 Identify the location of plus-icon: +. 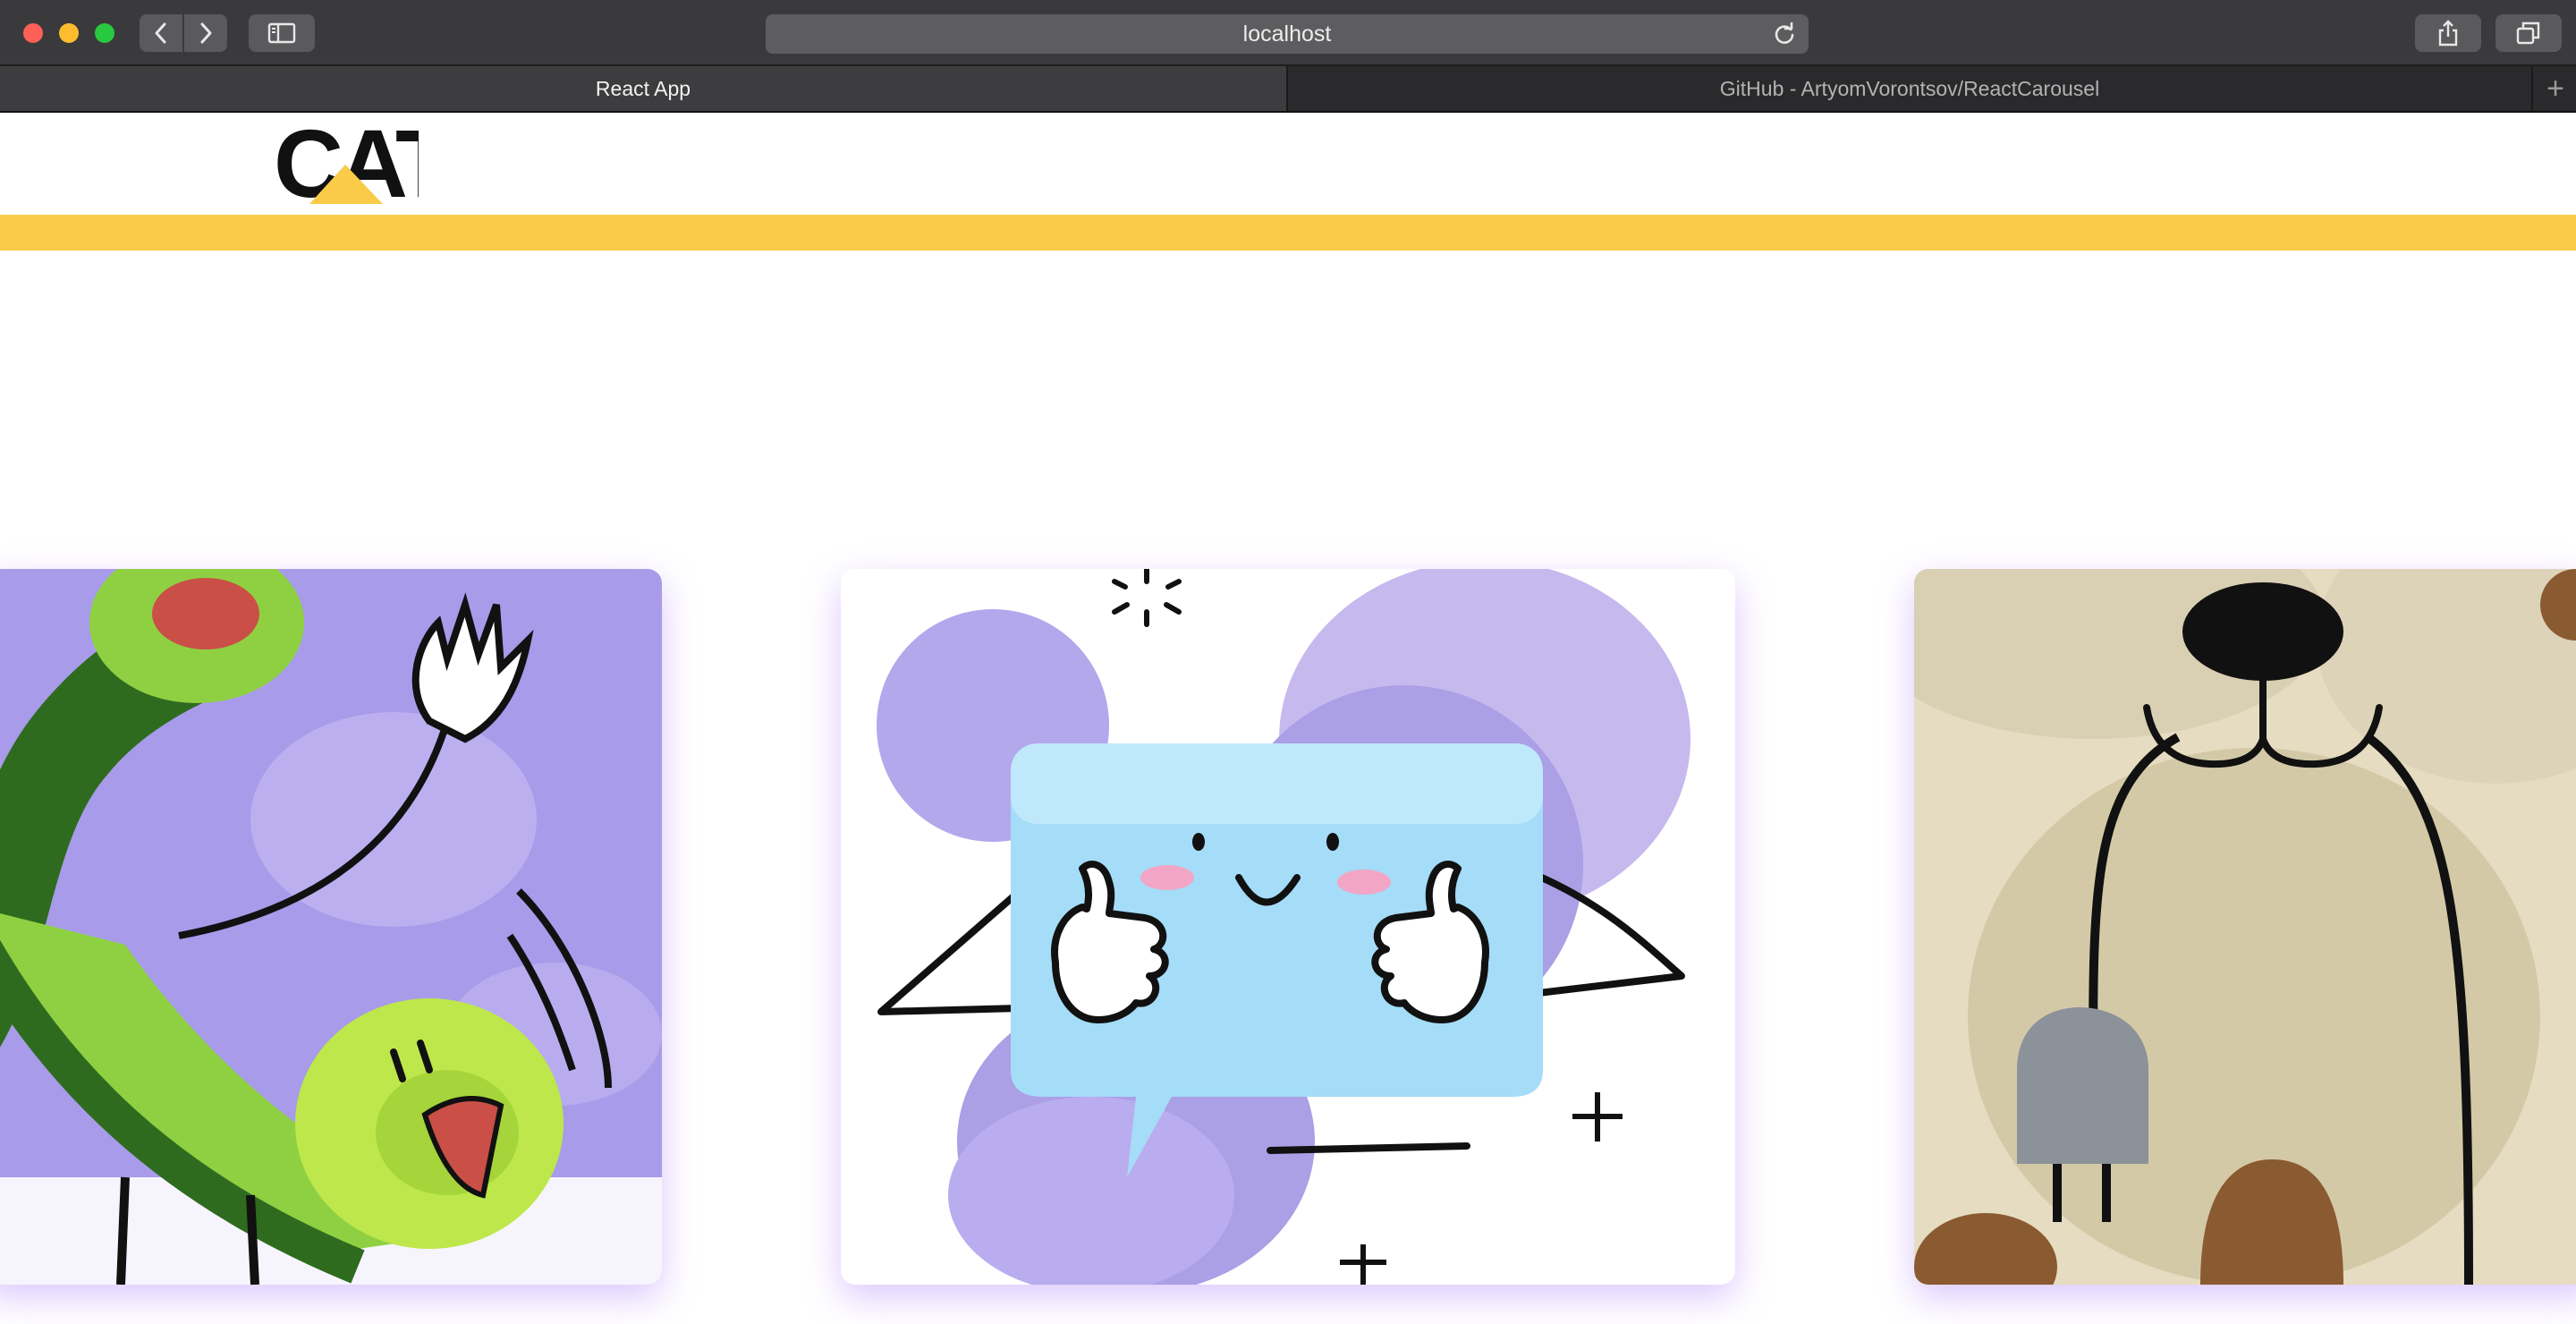
(2555, 88).